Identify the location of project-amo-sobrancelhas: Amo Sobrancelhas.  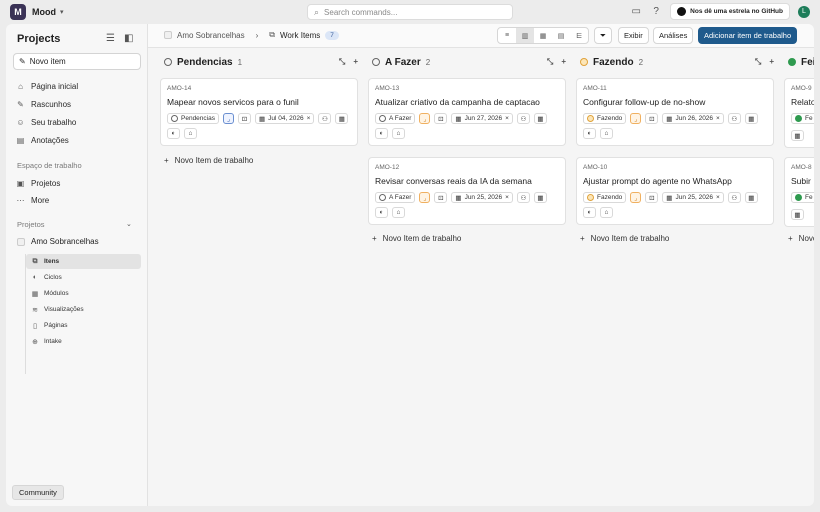
(58, 241).